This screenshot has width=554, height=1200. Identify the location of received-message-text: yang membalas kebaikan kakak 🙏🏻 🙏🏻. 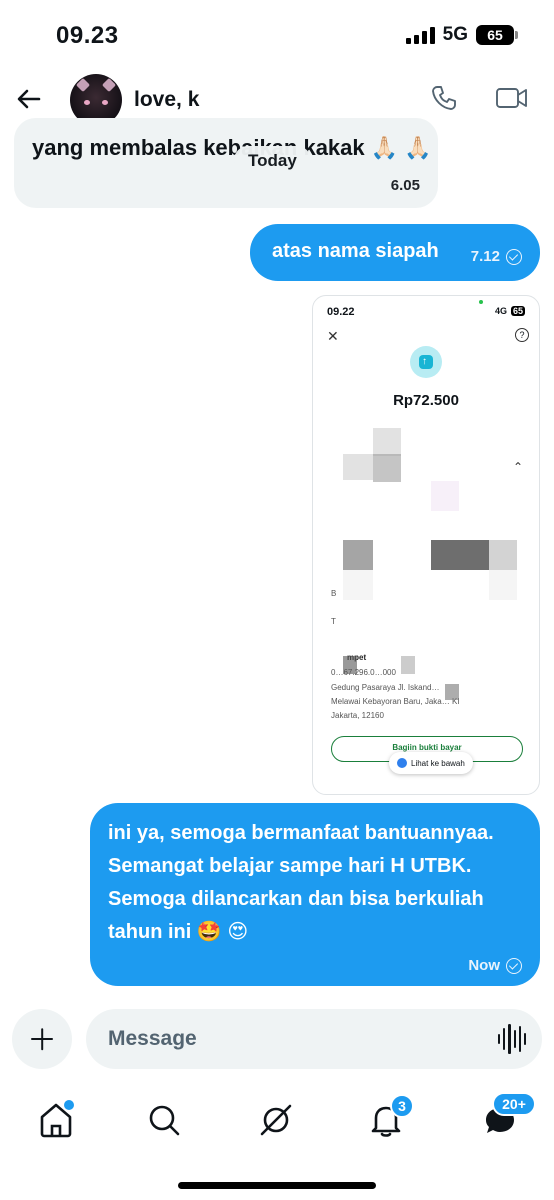
(232, 147).